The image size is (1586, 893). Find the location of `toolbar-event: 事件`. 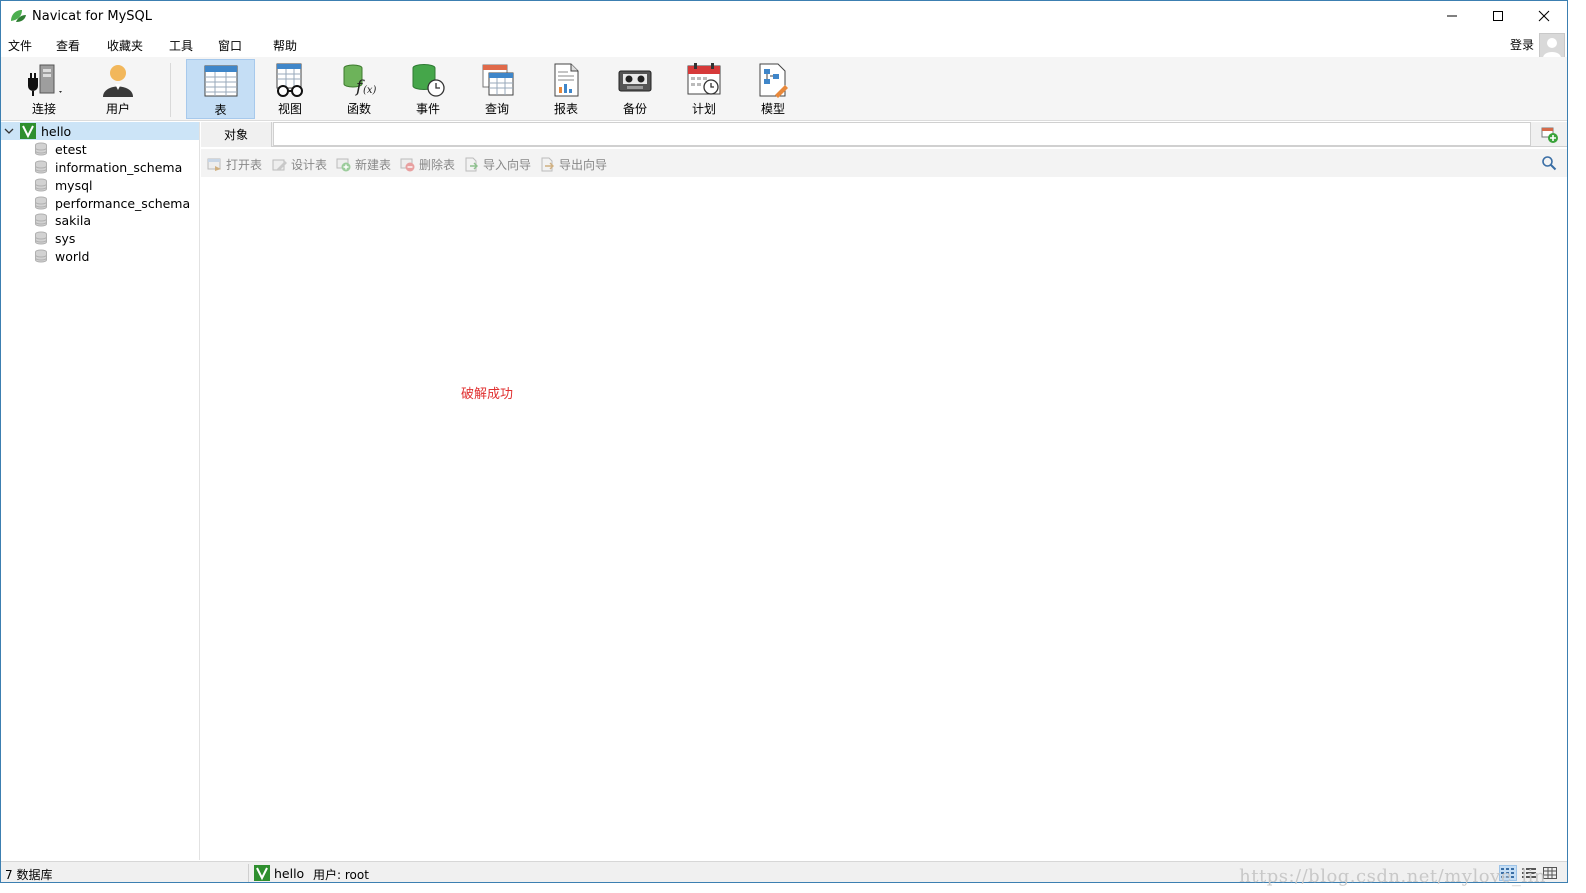

toolbar-event: 事件 is located at coordinates (428, 89).